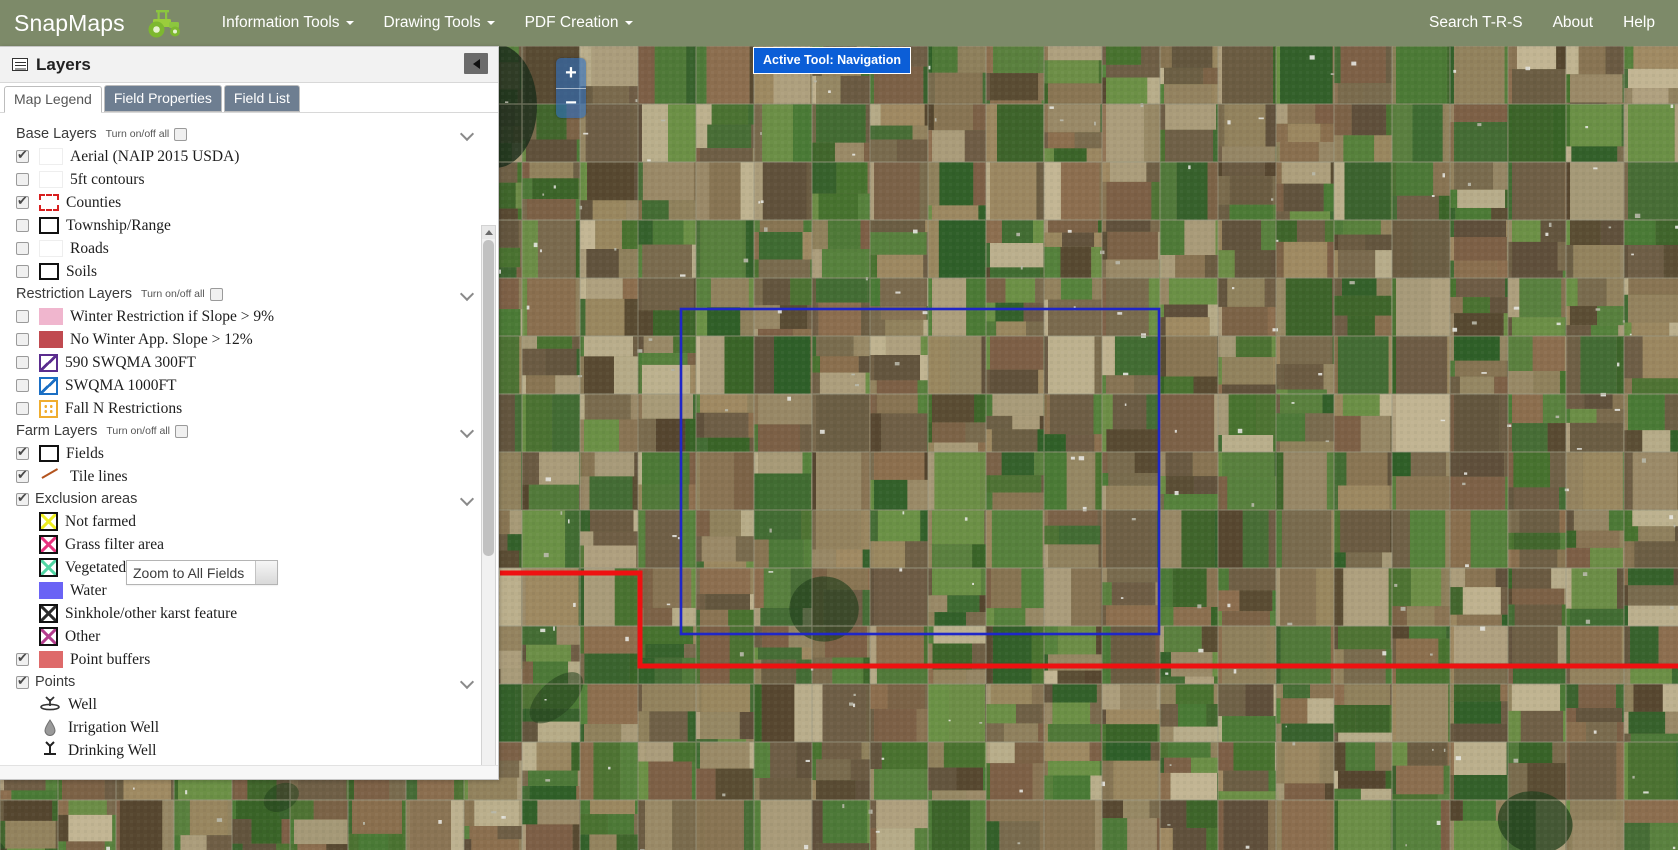  Describe the element at coordinates (181, 134) in the screenshot. I see `toggle-all-checkbox-base-layers` at that location.